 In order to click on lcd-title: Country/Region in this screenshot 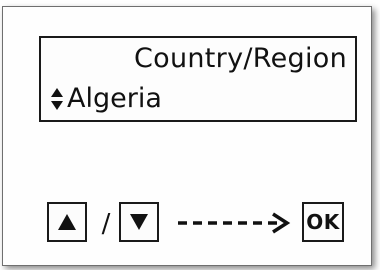, I will do `click(240, 58)`.